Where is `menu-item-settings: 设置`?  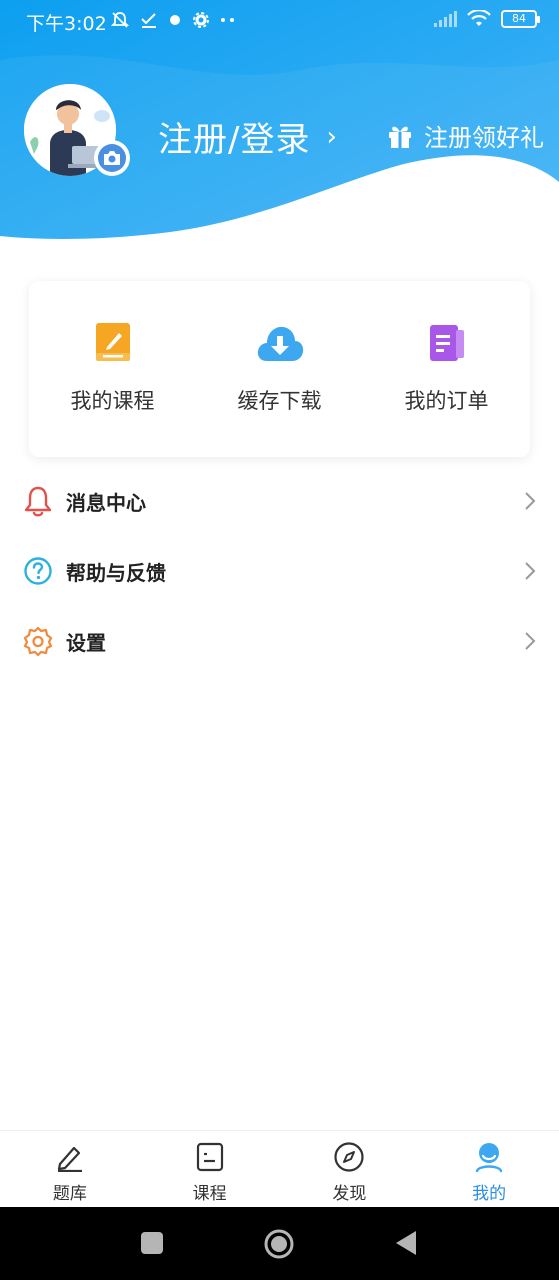
menu-item-settings: 设置 is located at coordinates (279, 641).